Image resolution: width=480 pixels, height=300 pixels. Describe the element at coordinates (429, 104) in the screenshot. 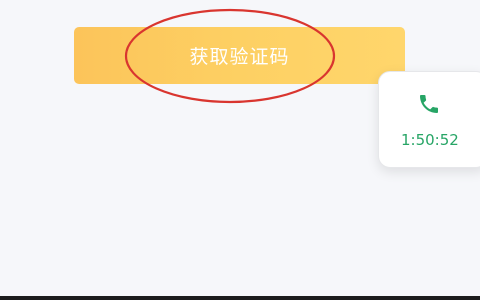

I see `phone-icon` at that location.